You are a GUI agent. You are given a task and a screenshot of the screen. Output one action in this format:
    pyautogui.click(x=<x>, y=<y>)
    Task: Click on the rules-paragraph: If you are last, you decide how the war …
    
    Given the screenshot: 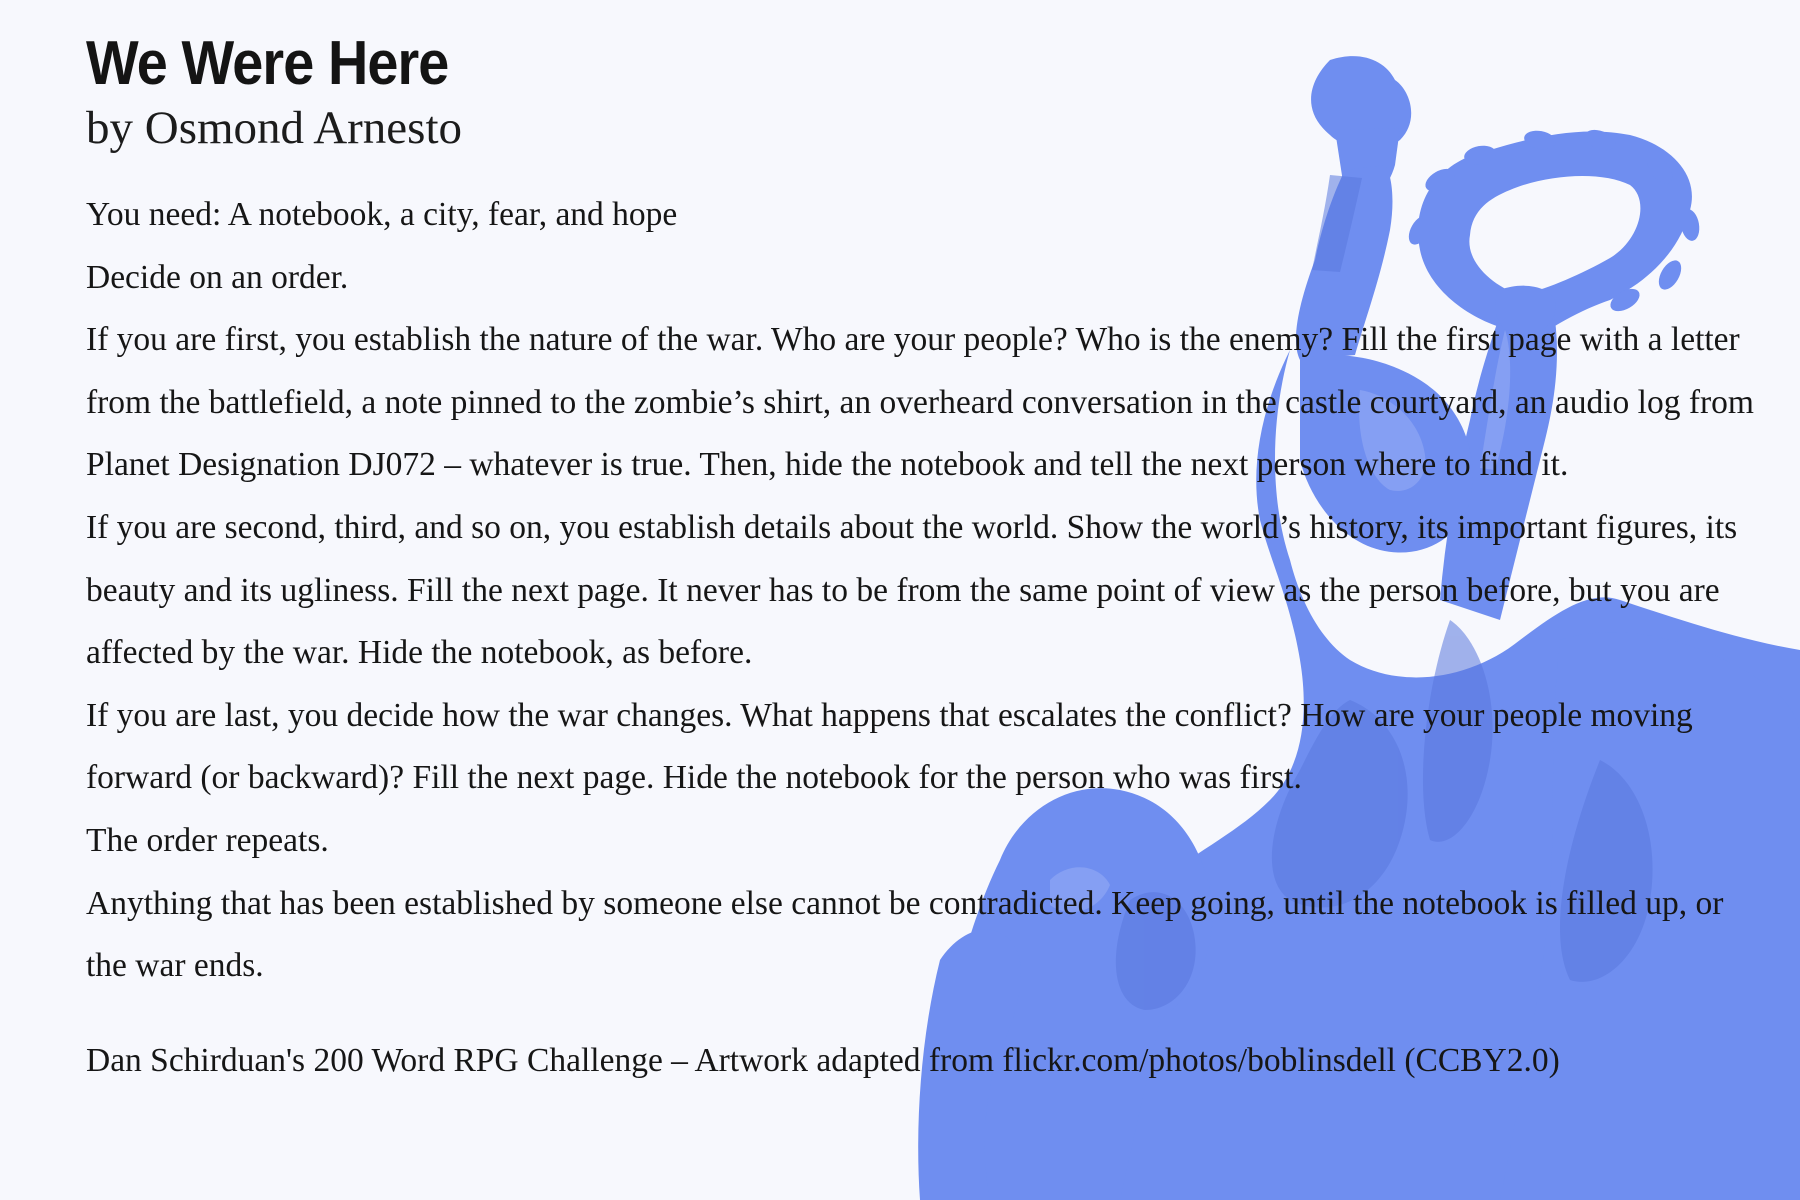 What is the action you would take?
    pyautogui.click(x=889, y=746)
    